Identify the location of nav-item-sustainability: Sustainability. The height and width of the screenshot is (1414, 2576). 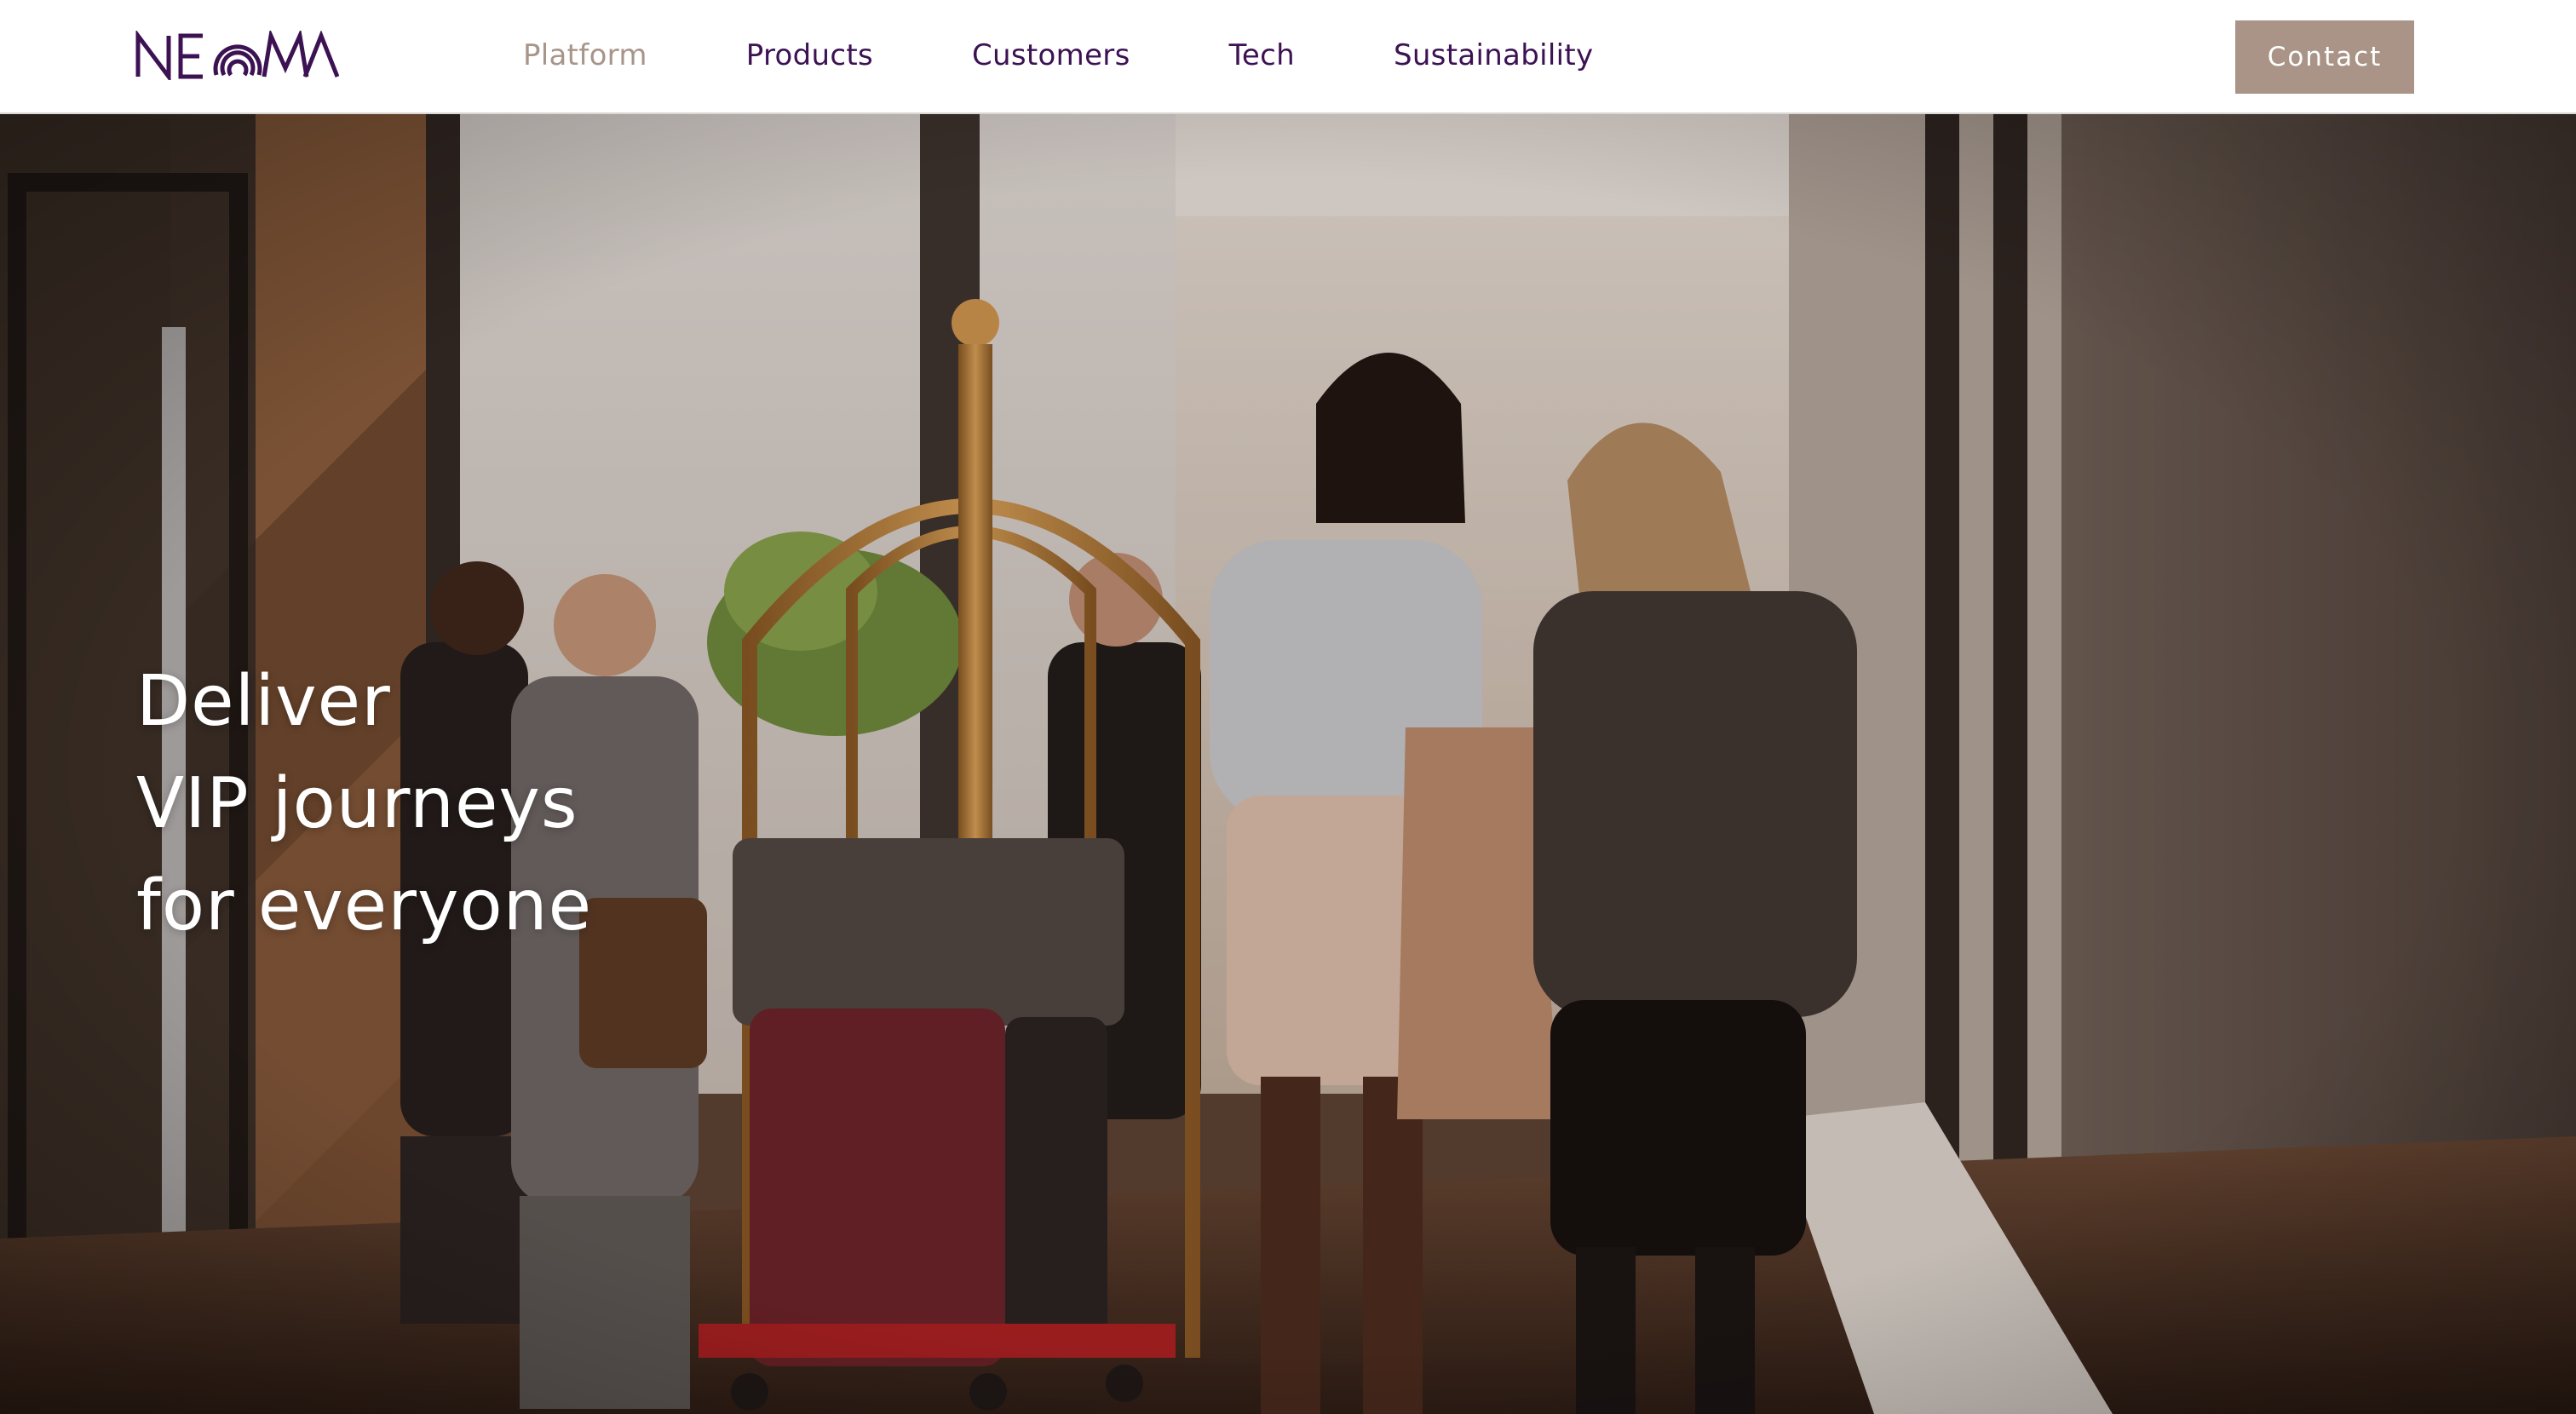
(1494, 55).